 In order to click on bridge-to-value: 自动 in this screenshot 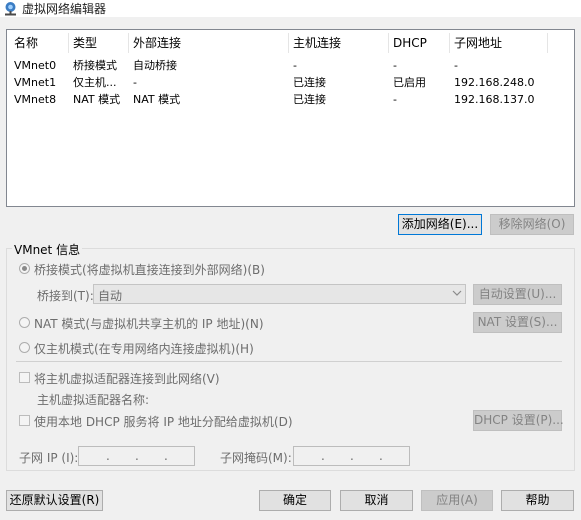, I will do `click(110, 296)`.